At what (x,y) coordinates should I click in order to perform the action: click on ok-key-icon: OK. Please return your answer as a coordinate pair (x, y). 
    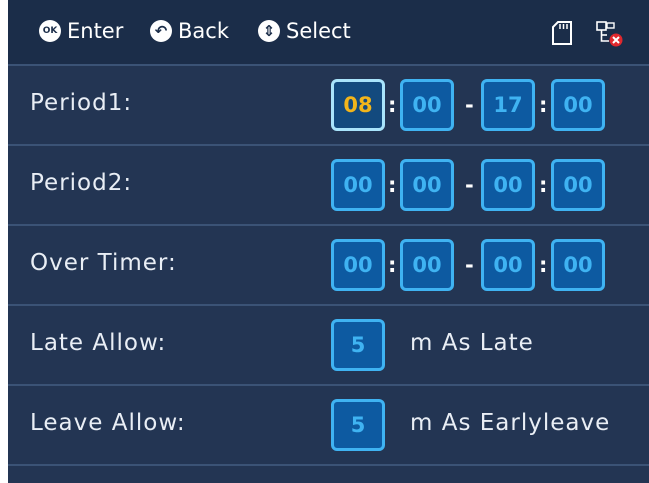
    Looking at the image, I should click on (50, 31).